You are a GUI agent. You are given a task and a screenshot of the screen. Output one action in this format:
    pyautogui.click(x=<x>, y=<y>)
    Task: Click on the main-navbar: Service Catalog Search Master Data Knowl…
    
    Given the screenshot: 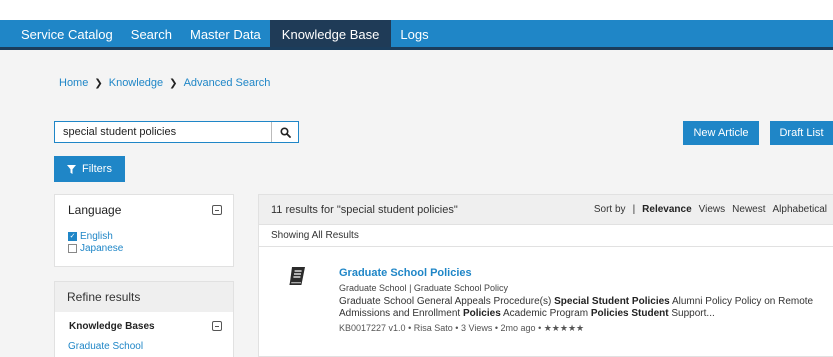 What is the action you would take?
    pyautogui.click(x=416, y=35)
    